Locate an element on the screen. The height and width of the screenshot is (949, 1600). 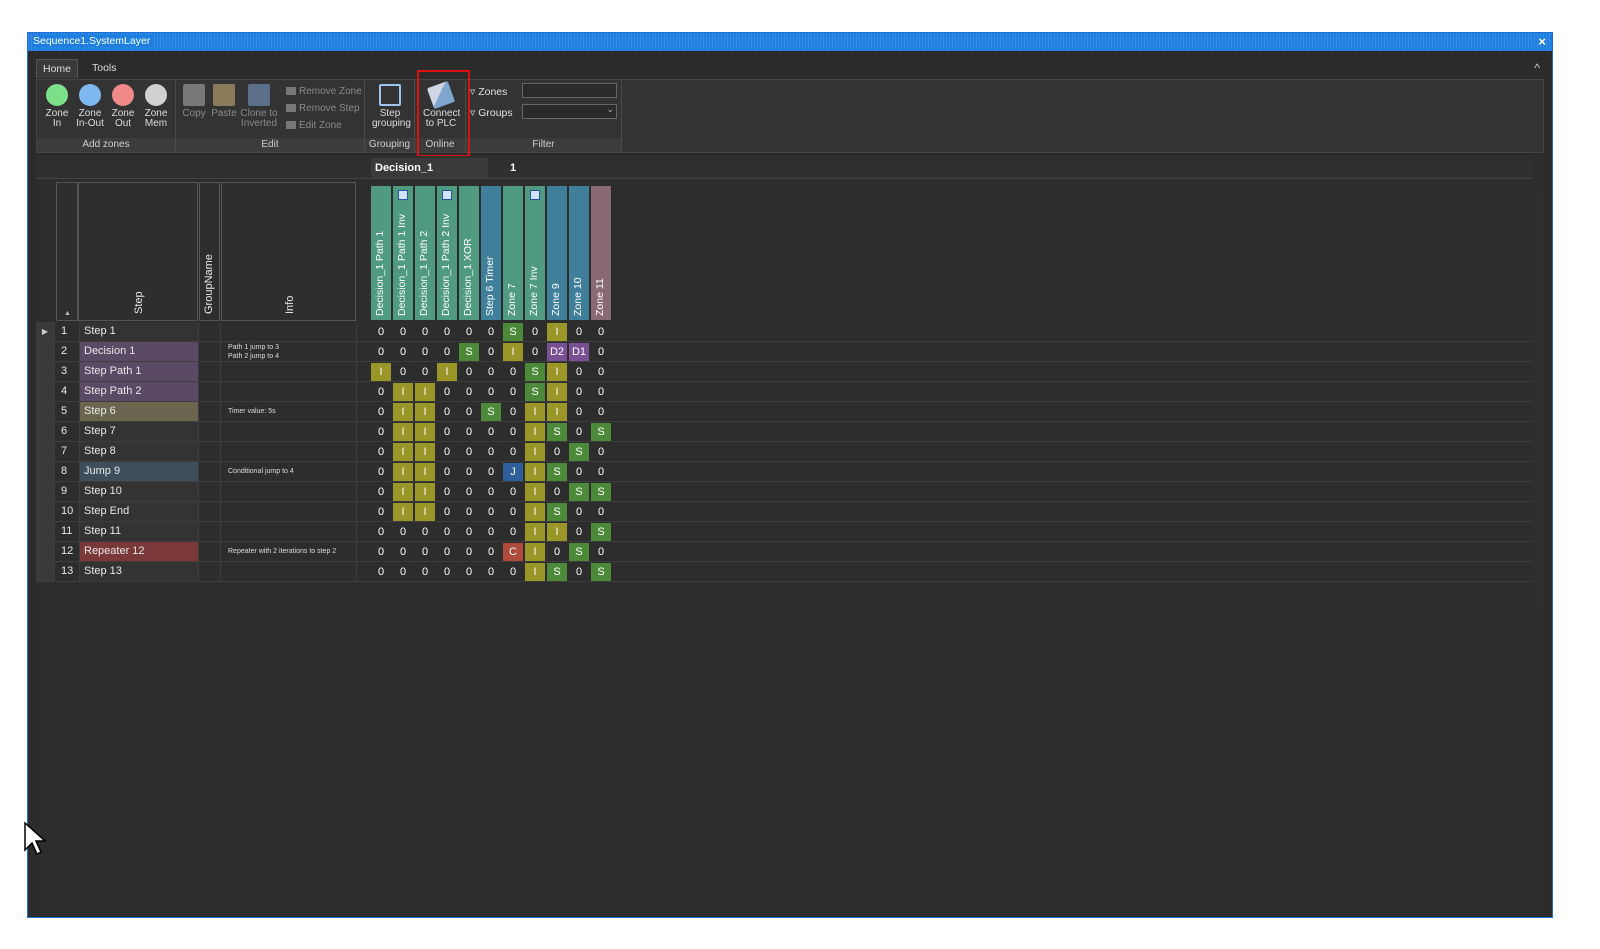
zone-header: Zone 9 is located at coordinates (557, 253).